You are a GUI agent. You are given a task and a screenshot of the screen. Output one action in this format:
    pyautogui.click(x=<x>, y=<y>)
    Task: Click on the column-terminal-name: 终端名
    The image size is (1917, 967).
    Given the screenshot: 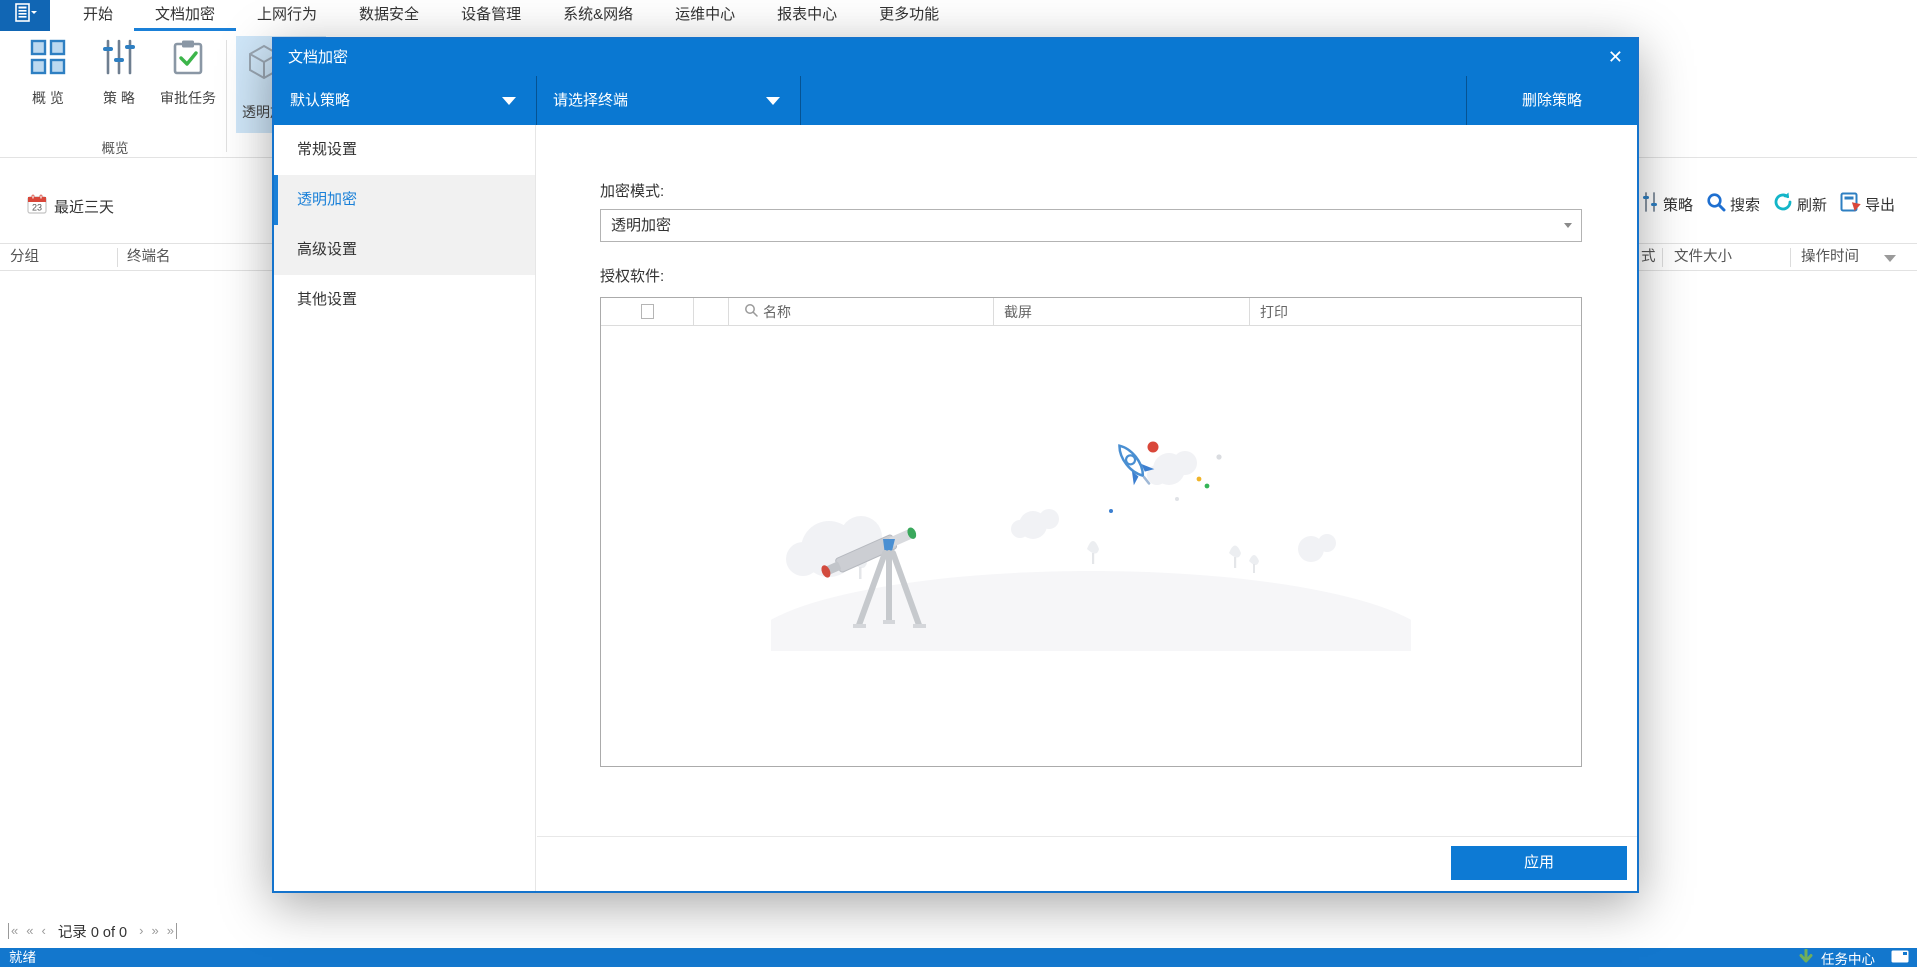 What is the action you would take?
    pyautogui.click(x=149, y=257)
    